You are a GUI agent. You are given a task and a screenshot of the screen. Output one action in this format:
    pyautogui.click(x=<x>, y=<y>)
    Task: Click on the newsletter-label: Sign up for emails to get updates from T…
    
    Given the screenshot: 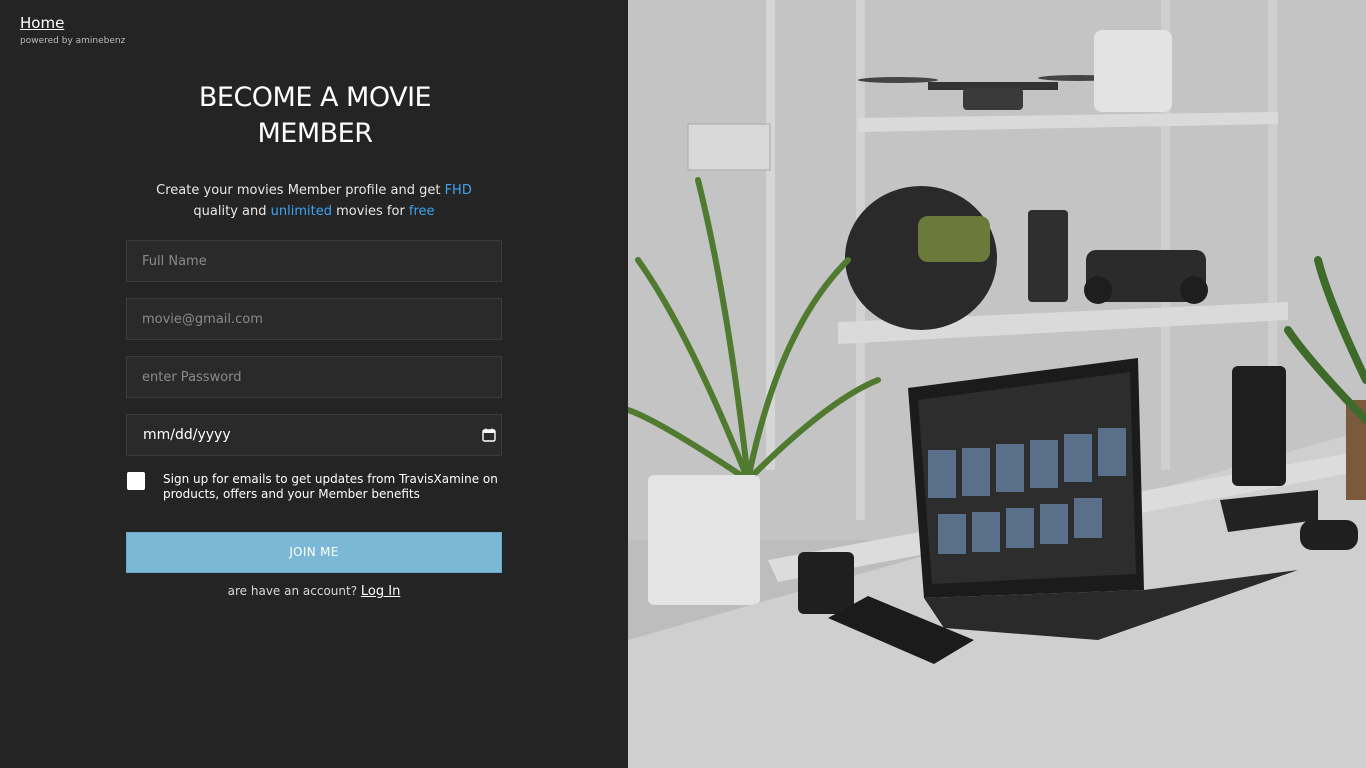 What is the action you would take?
    pyautogui.click(x=330, y=486)
    